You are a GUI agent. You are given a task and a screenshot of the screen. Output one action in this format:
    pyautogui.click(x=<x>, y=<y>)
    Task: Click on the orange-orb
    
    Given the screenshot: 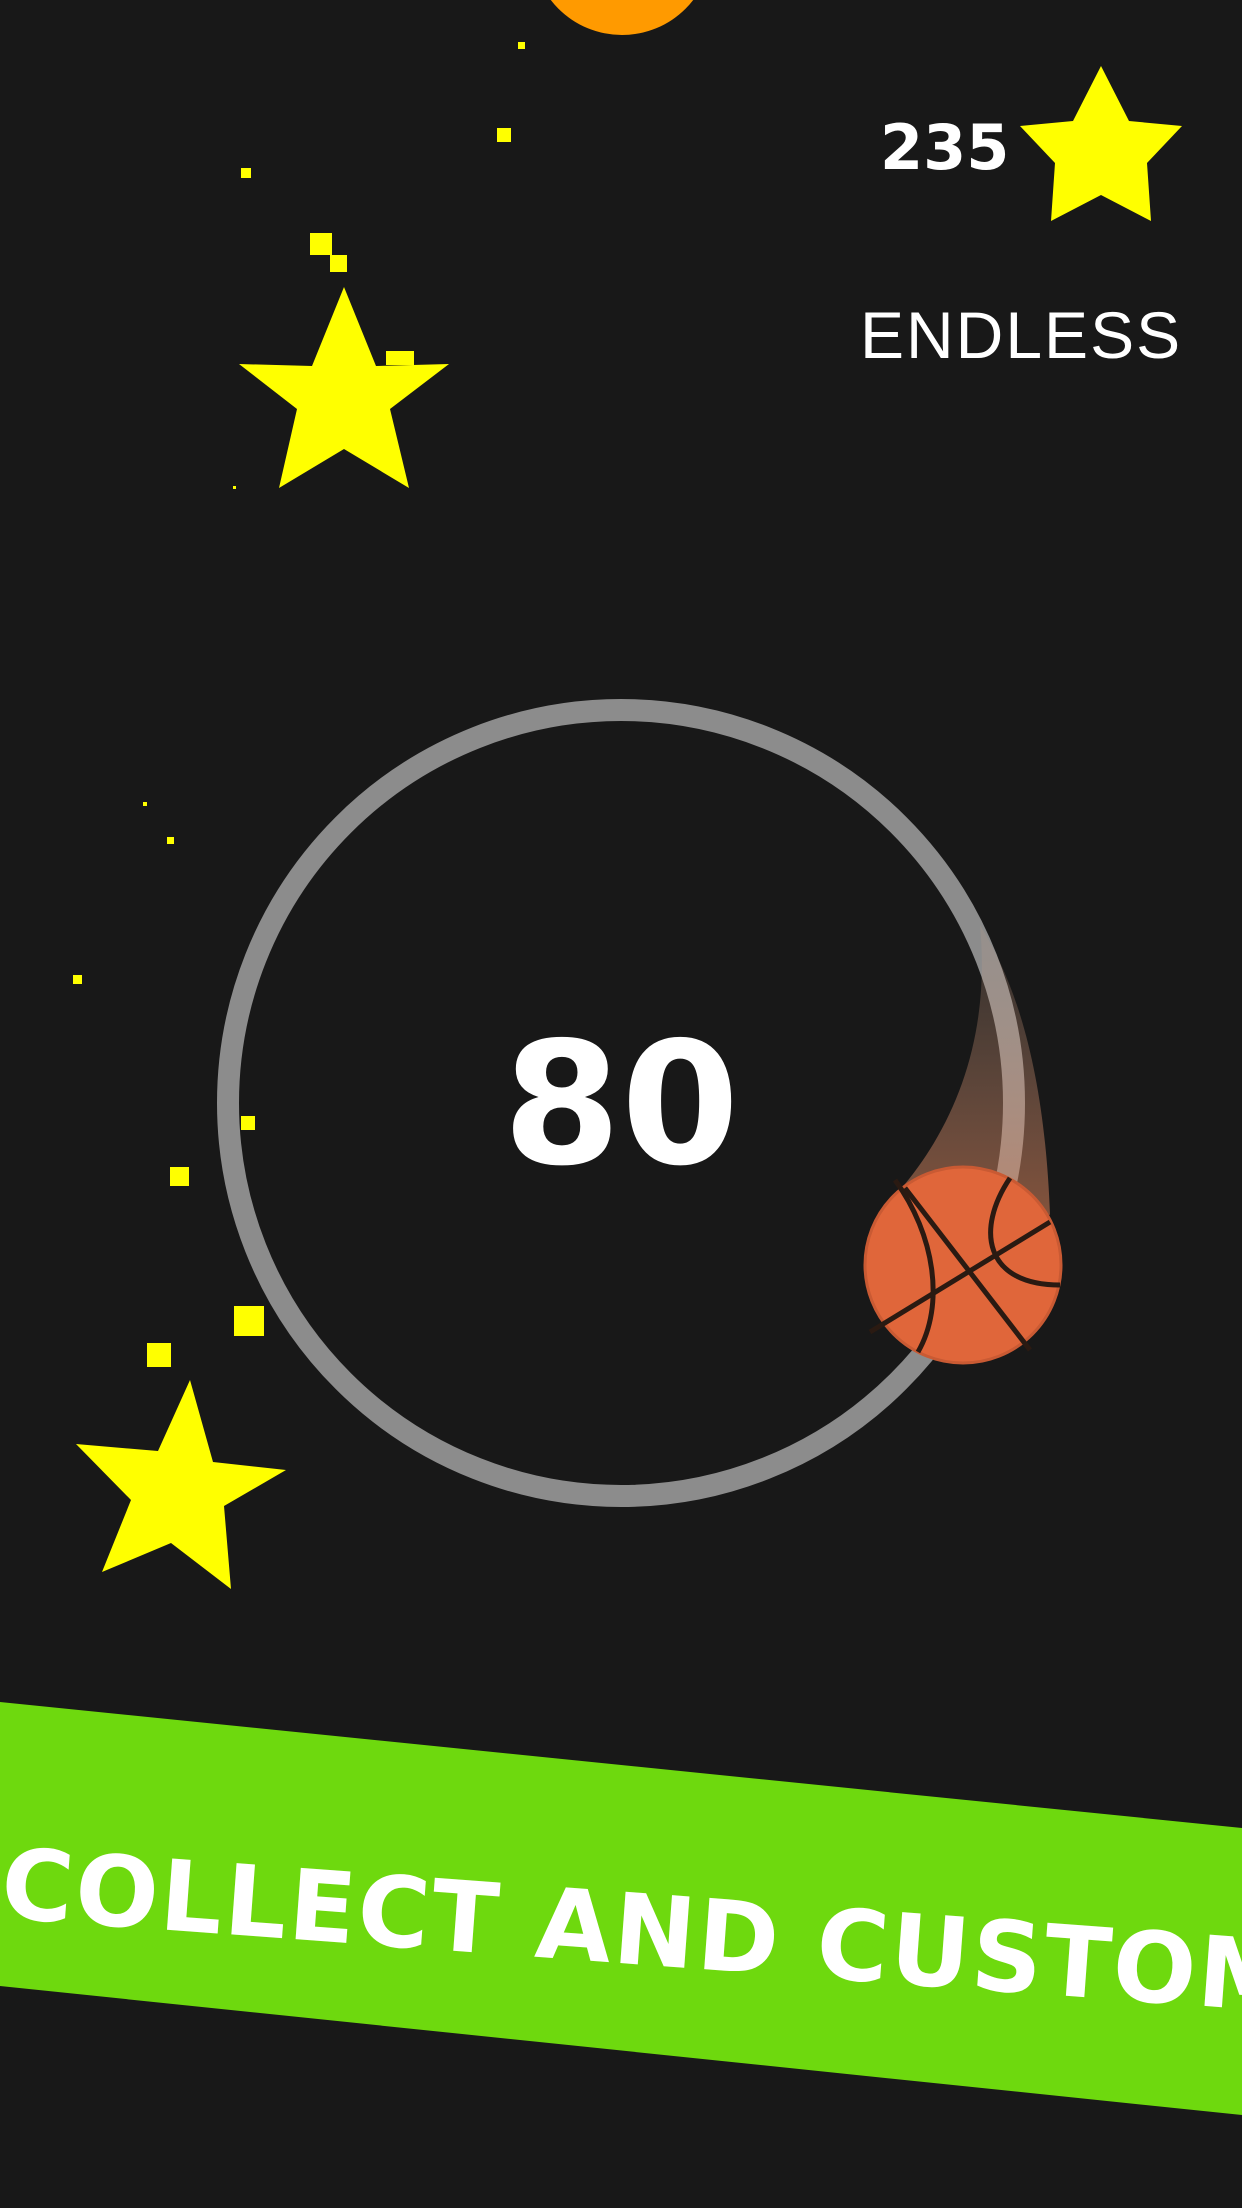 What is the action you would take?
    pyautogui.click(x=622, y=17)
    